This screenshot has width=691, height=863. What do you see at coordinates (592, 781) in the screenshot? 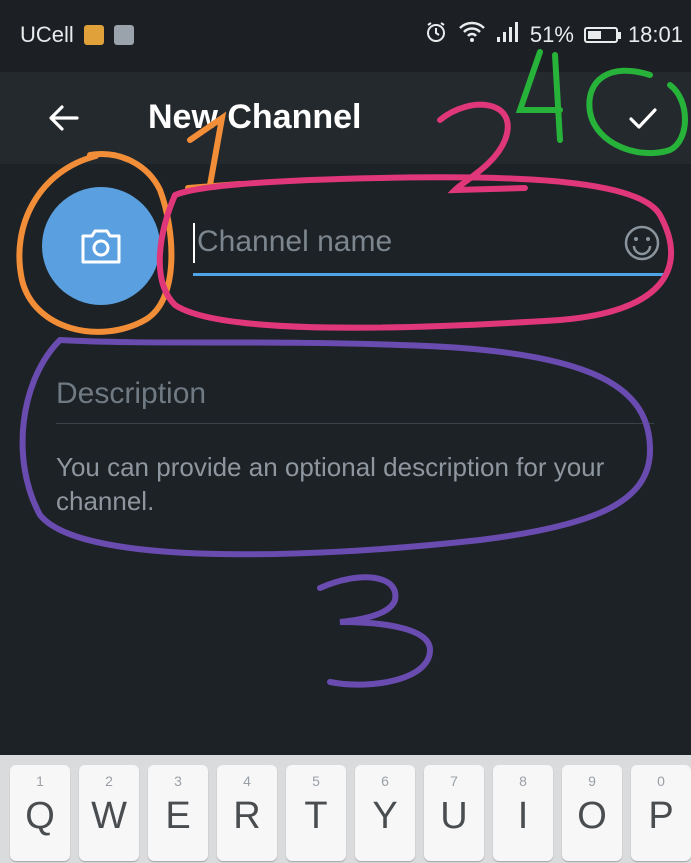
I see `key-number-hint: 9` at bounding box center [592, 781].